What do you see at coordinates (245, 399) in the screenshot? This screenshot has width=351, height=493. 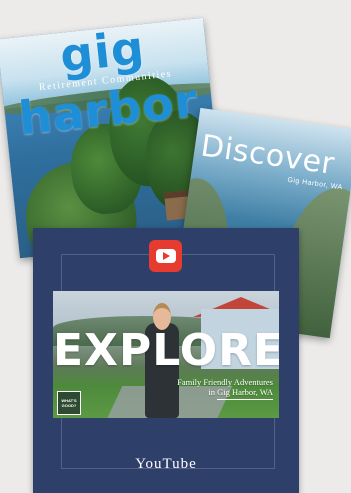 I see `tagline-underline` at bounding box center [245, 399].